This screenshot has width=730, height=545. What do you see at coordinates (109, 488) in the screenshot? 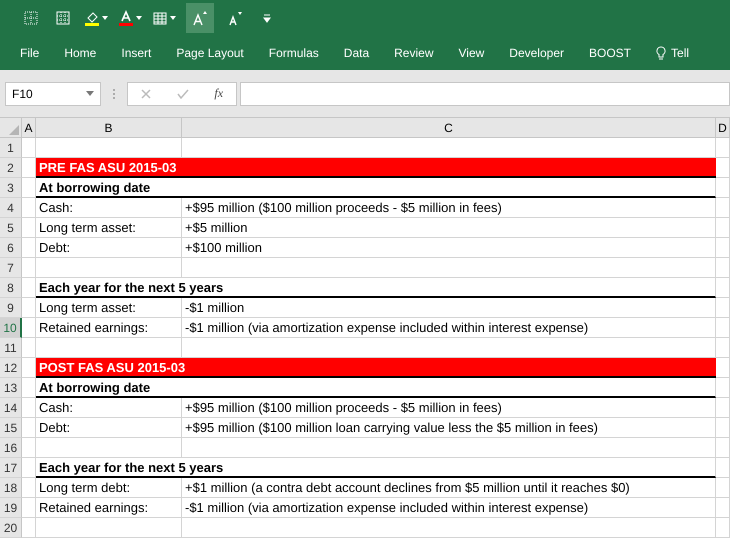
I see `table-cell: Long term debt:` at bounding box center [109, 488].